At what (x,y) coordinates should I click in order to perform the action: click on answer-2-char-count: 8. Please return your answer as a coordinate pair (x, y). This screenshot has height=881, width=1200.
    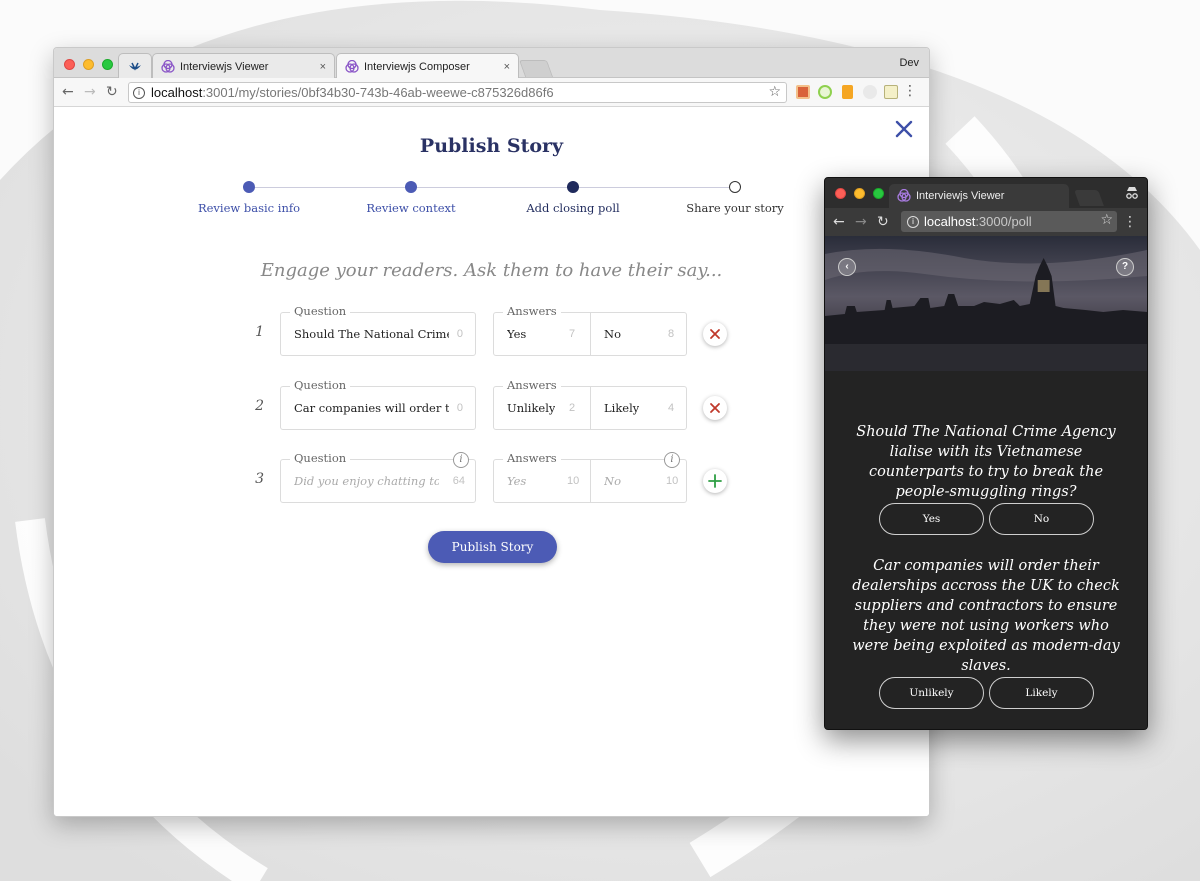
    Looking at the image, I should click on (671, 334).